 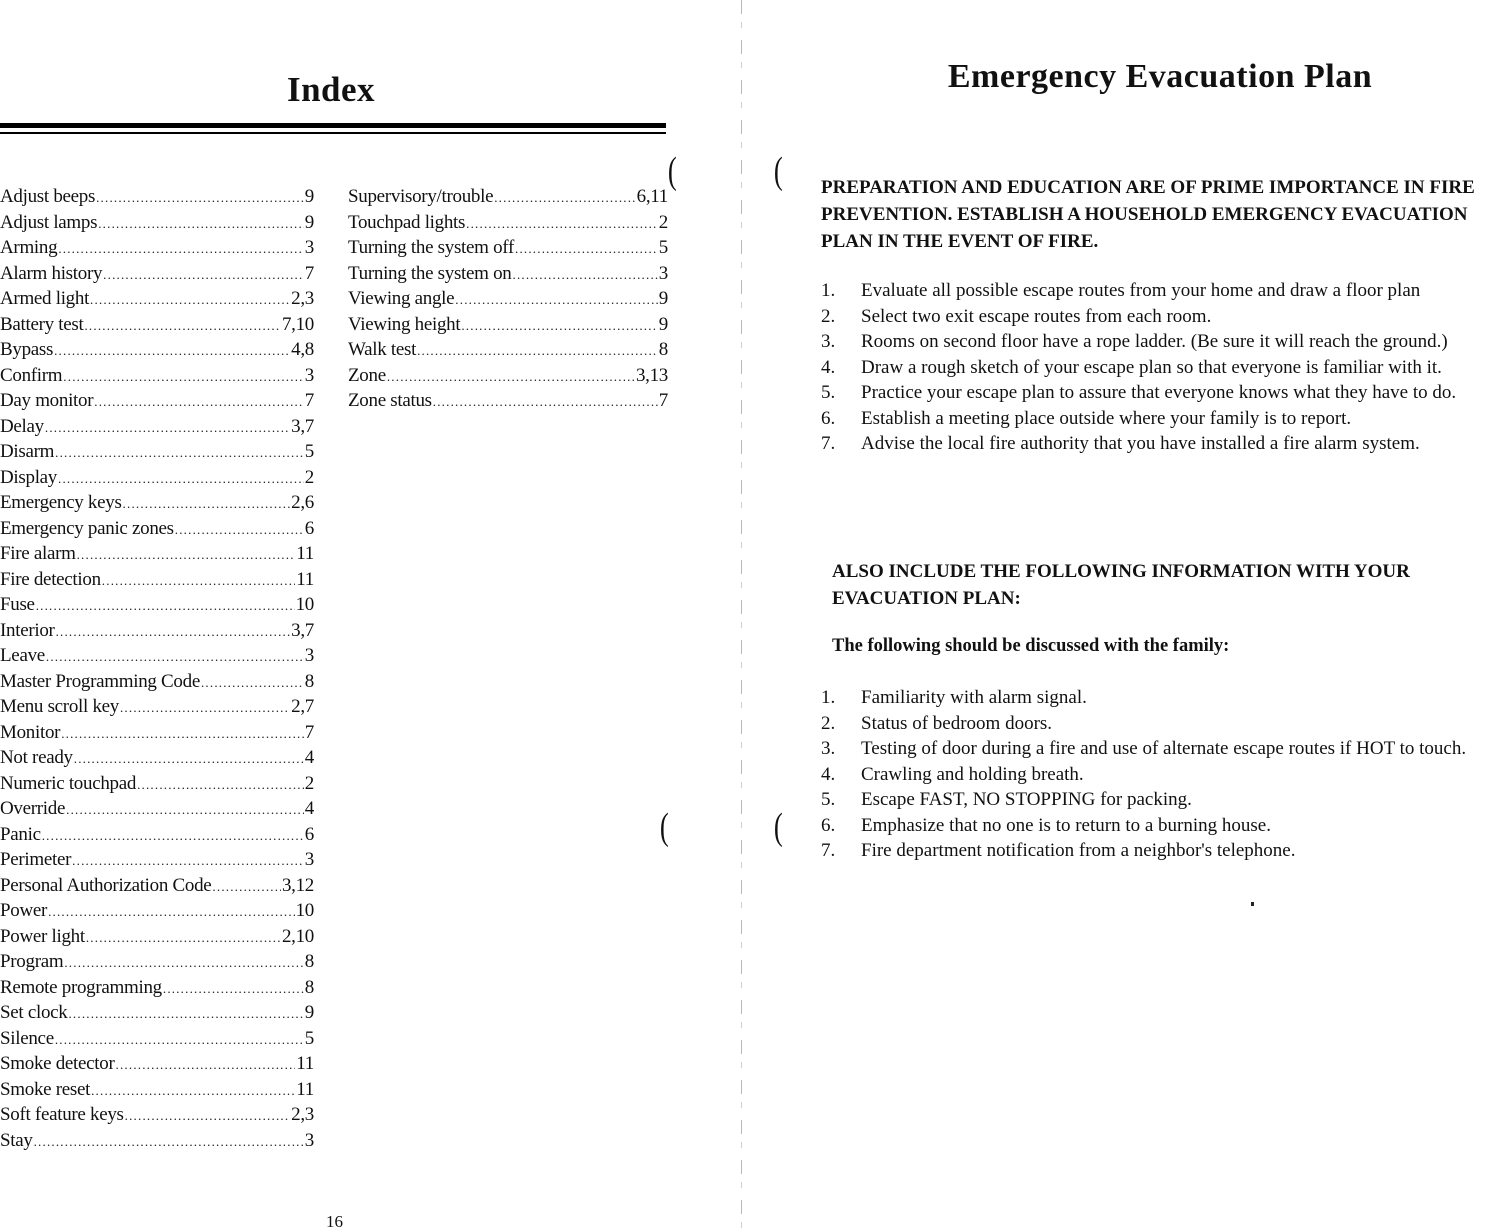 What do you see at coordinates (45, 1089) in the screenshot?
I see `index-term: Smoke reset` at bounding box center [45, 1089].